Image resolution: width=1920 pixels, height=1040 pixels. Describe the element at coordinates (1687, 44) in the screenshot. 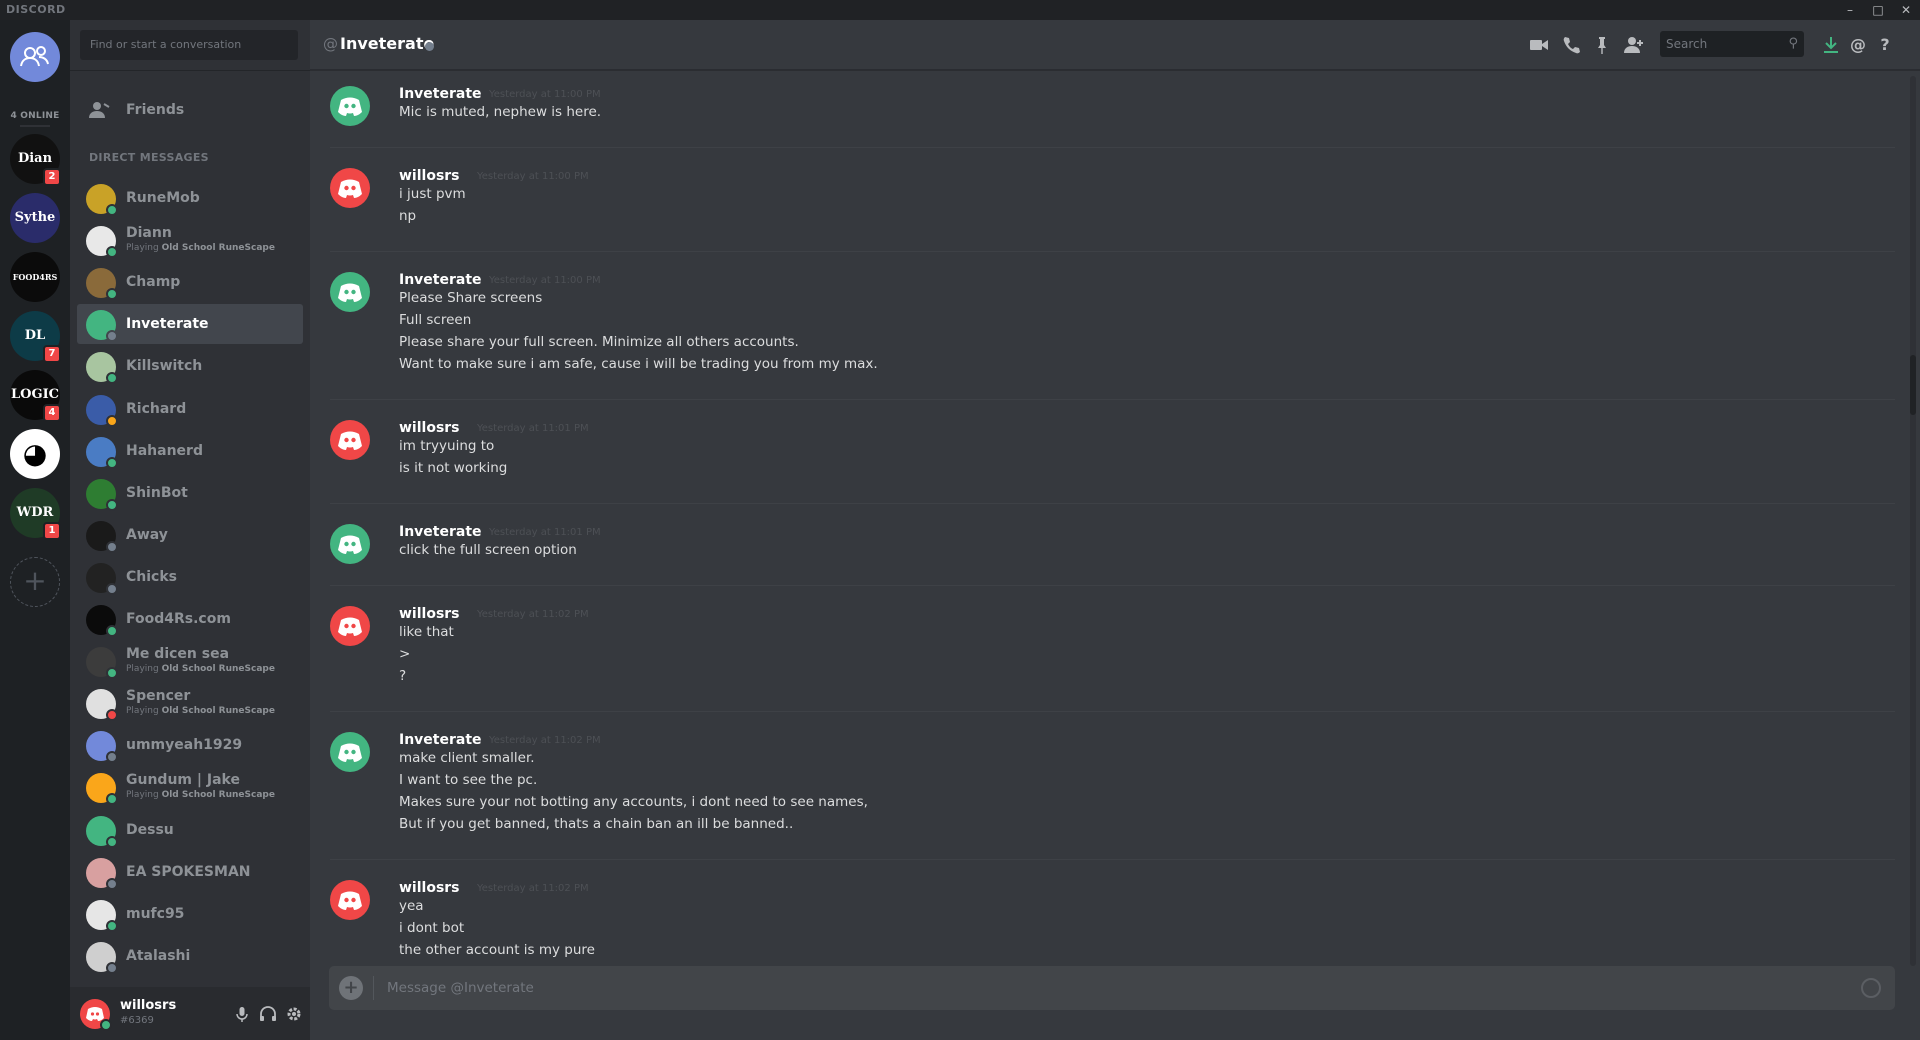

I see `search-placeholder: Search` at that location.